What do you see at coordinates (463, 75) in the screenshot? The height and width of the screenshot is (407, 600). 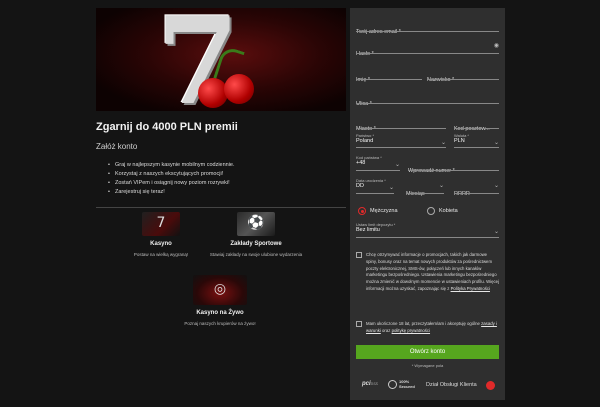 I see `last-name-field: Nazwisko *` at bounding box center [463, 75].